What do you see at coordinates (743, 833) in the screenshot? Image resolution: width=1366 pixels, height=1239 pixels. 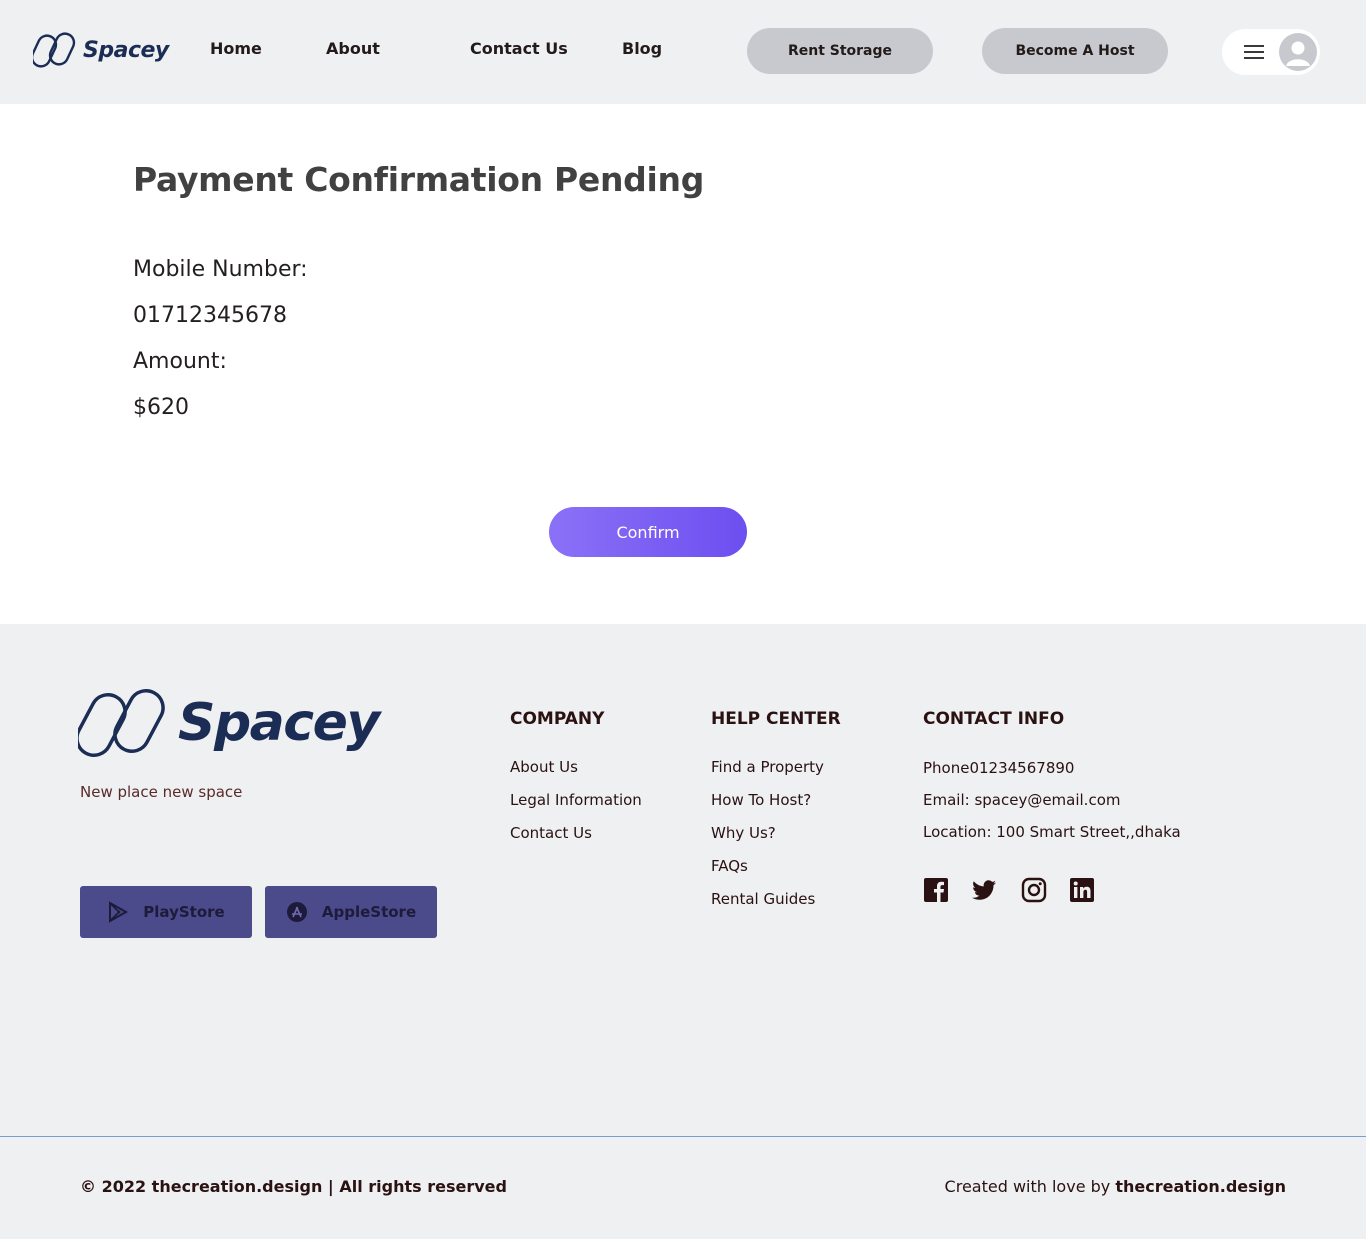 I see `footer-link-why-us: Why Us?` at bounding box center [743, 833].